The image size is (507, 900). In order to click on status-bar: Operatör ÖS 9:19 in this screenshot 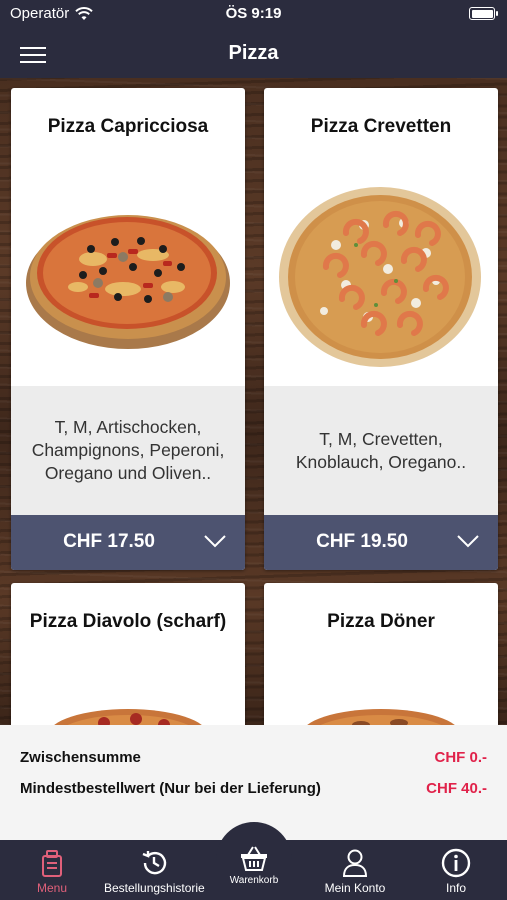, I will do `click(253, 15)`.